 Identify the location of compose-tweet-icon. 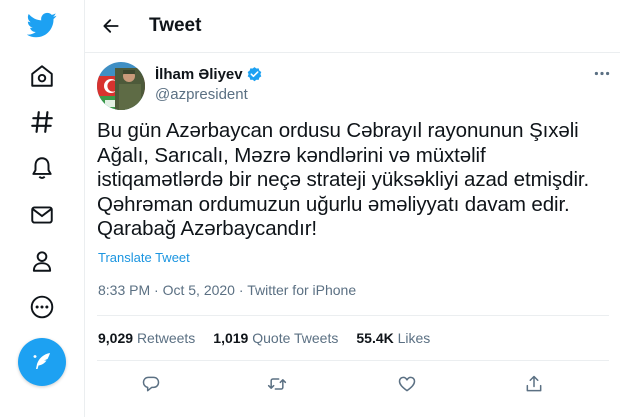
(41, 361).